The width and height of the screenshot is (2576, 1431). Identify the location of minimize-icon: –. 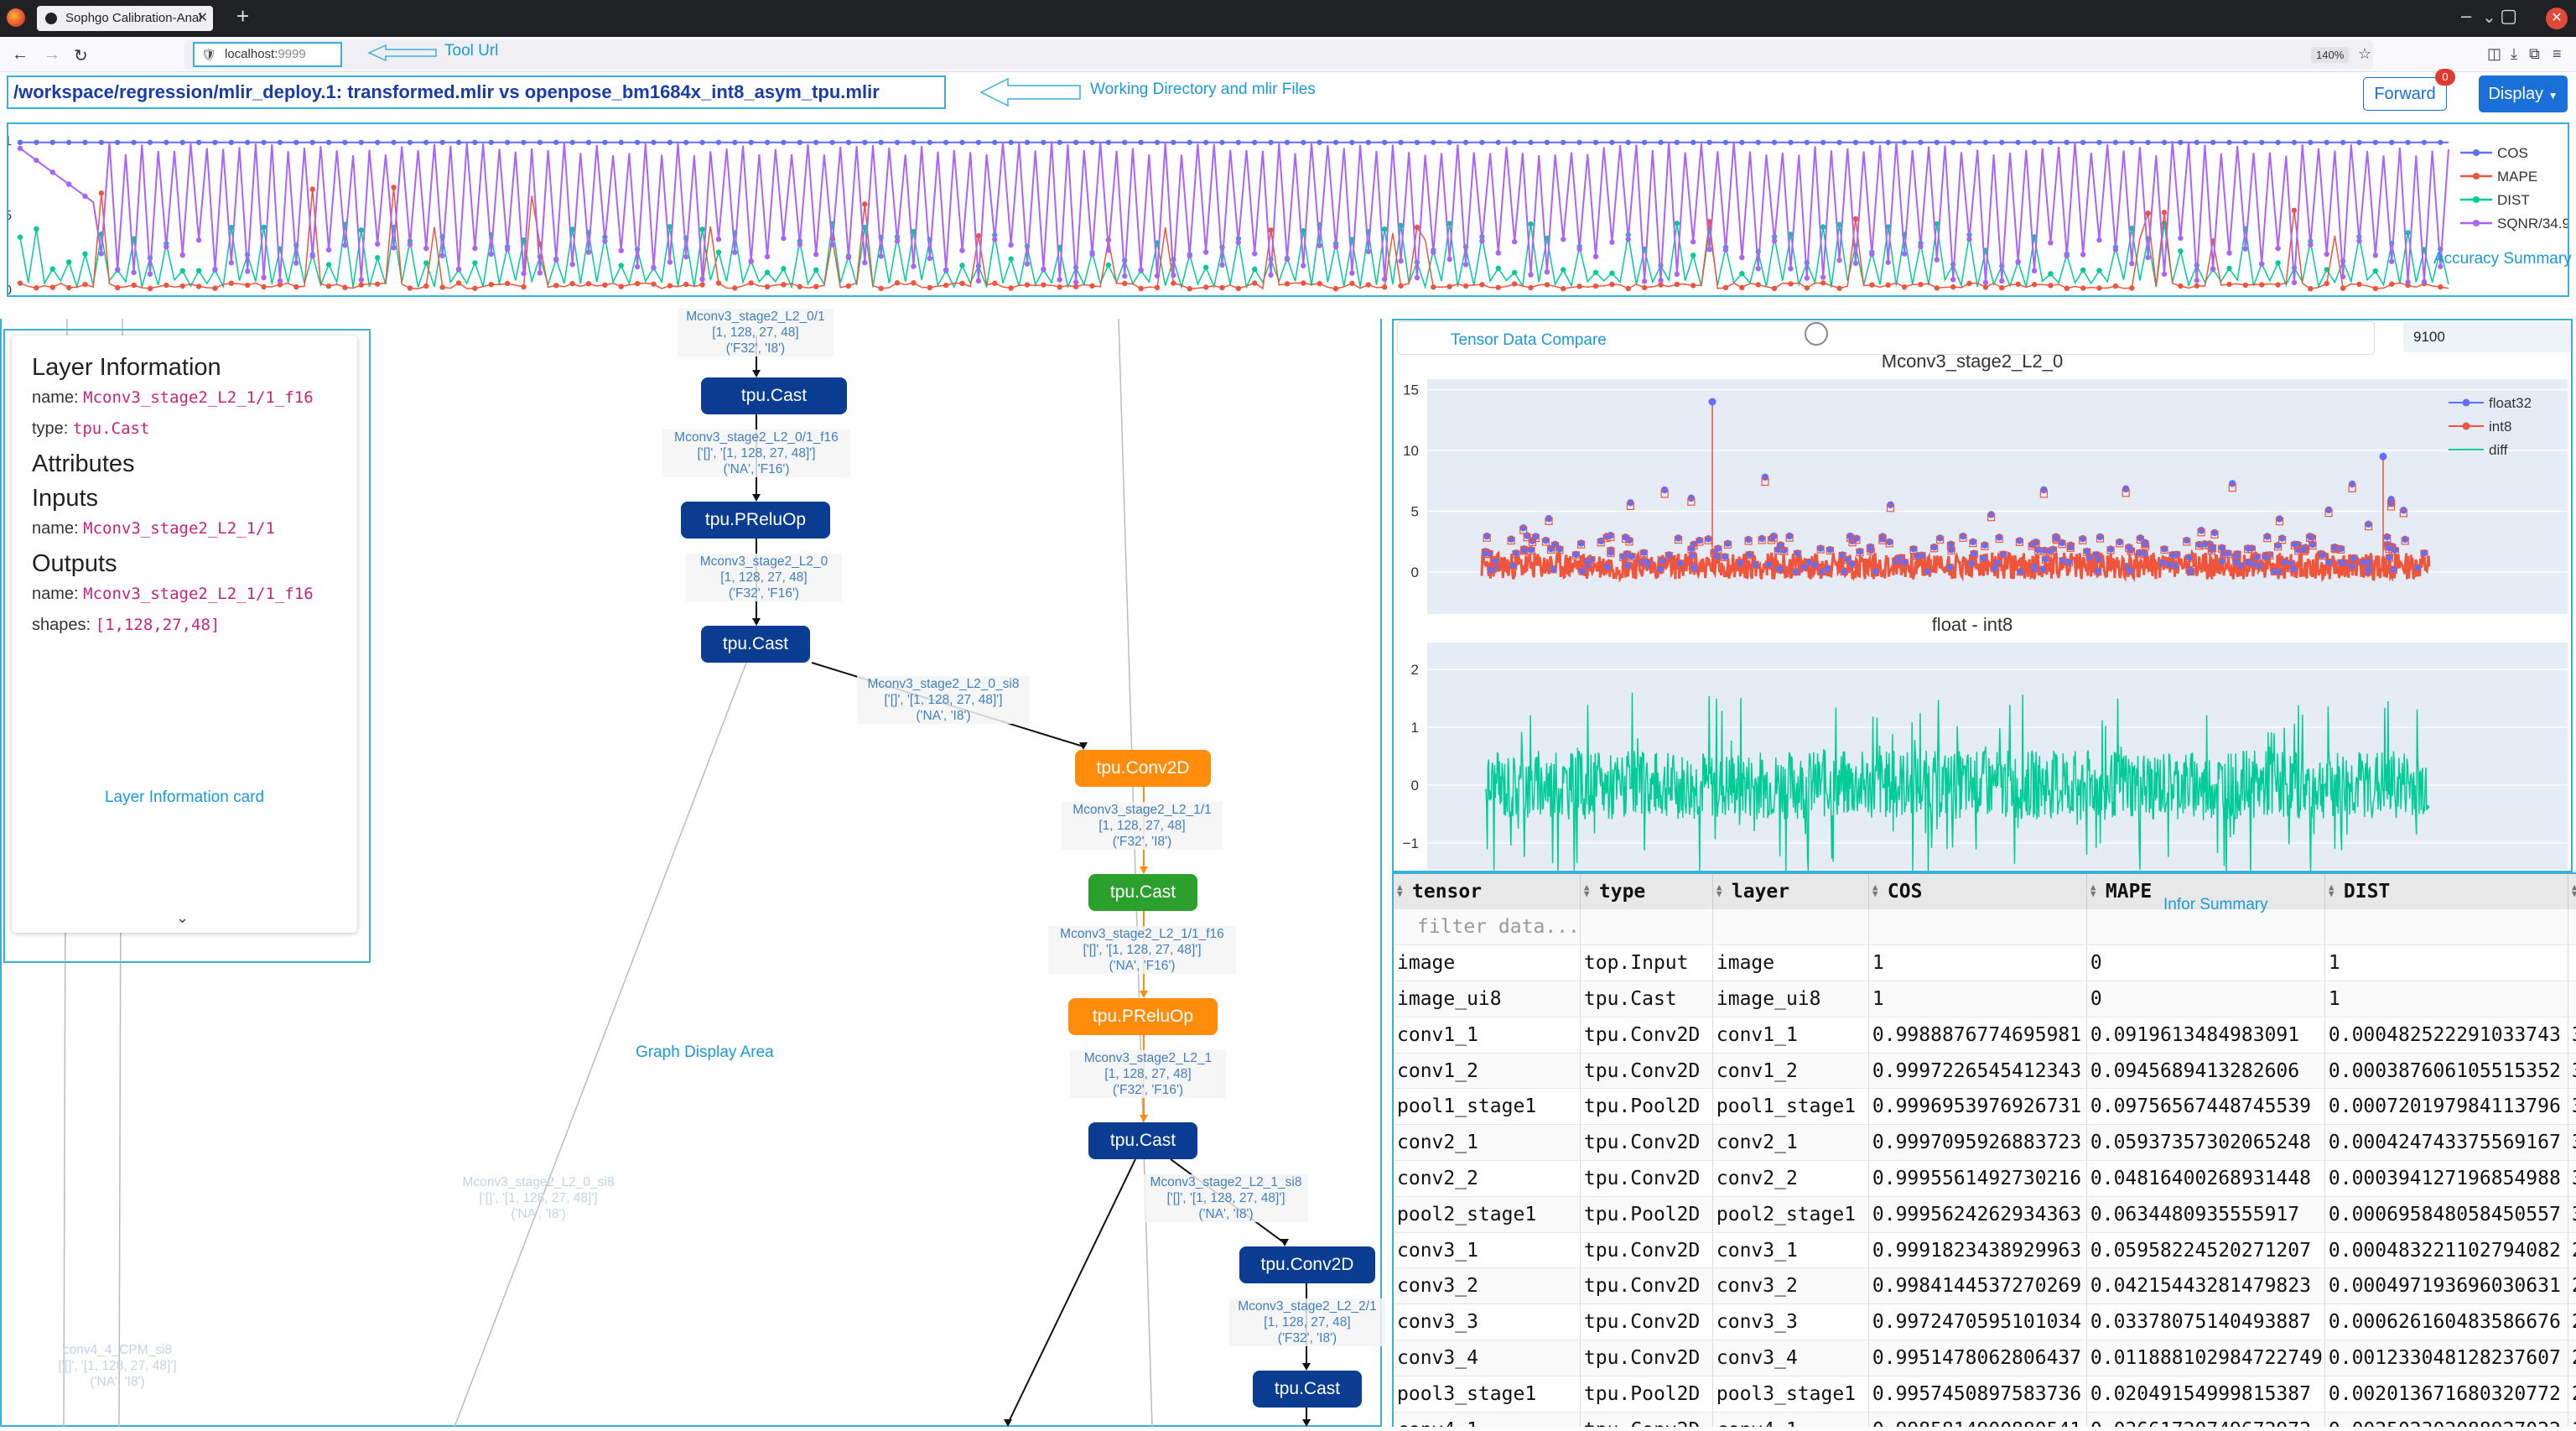
(2480, 15).